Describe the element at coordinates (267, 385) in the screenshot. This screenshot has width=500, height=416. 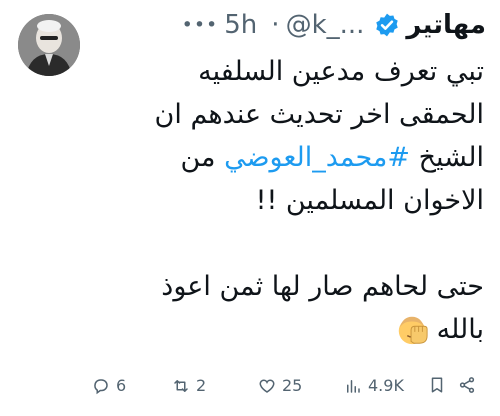
I see `heart-icon` at that location.